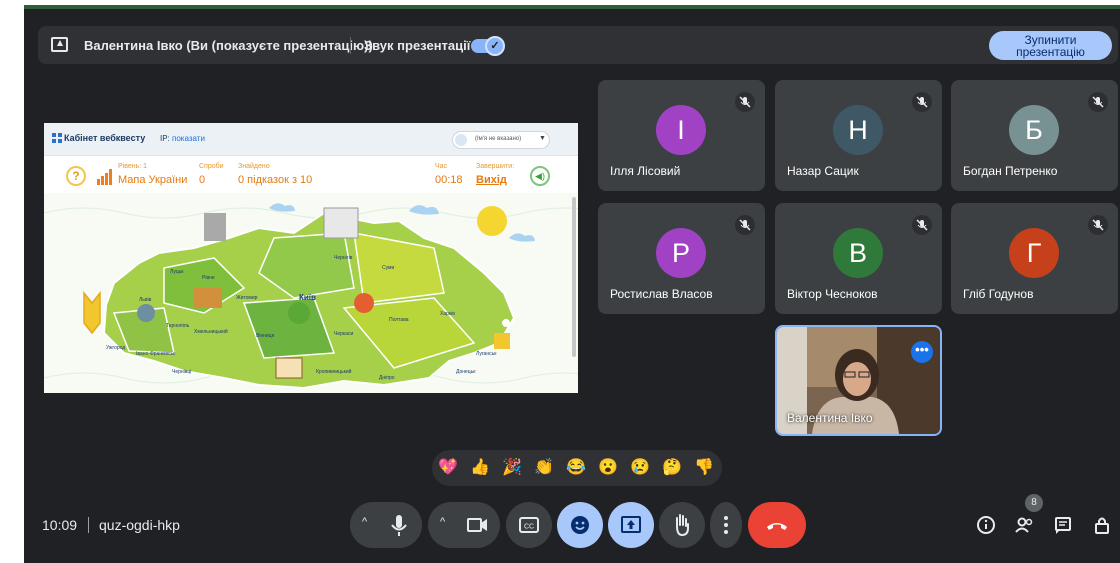 Image resolution: width=1120 pixels, height=563 pixels. What do you see at coordinates (188, 138) in the screenshot?
I see `ip-show-link: показати` at bounding box center [188, 138].